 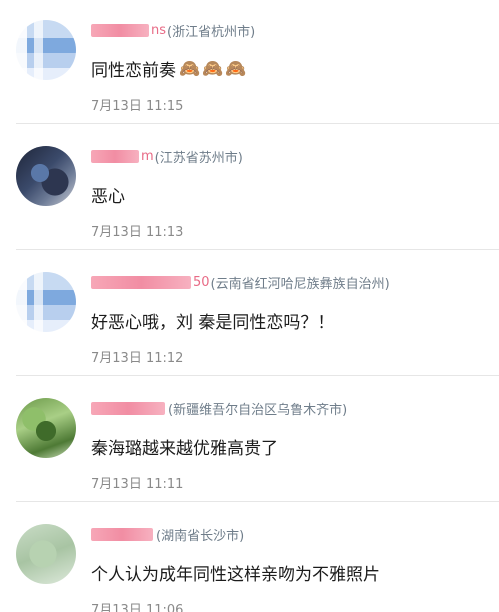 I want to click on username-visible: m, so click(x=147, y=156).